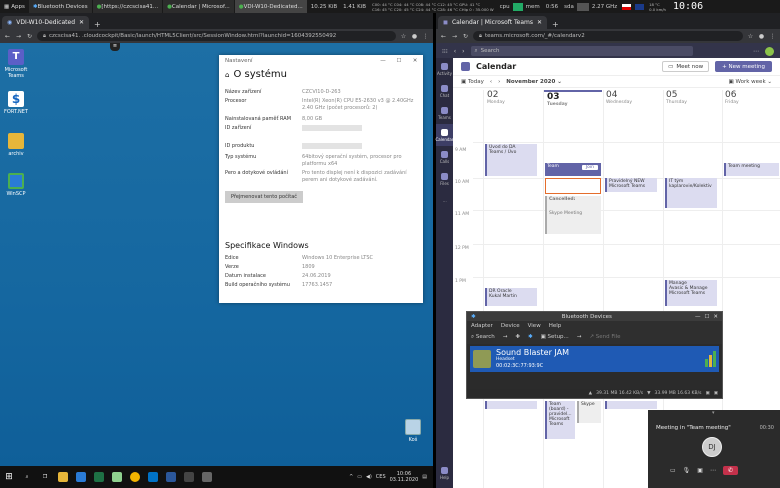 The image size is (780, 488). I want to click on task-view-button: ❐, so click(45, 477).